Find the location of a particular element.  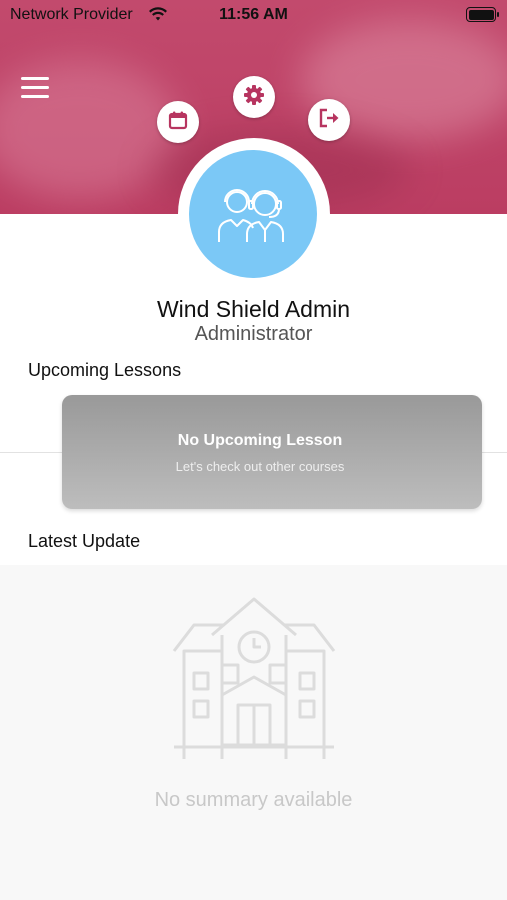

status-bar: Network Provider 11:56 AM is located at coordinates (253, 15).